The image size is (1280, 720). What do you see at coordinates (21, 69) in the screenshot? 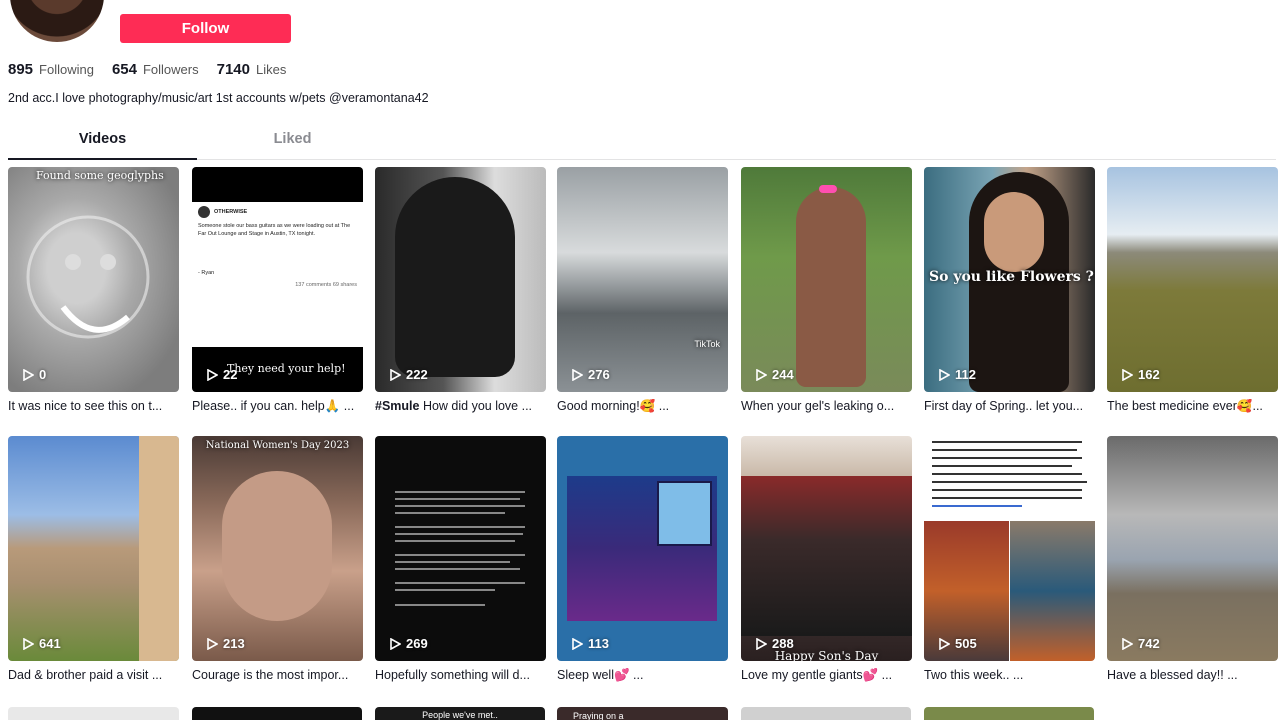
I see `following-count: 895` at bounding box center [21, 69].